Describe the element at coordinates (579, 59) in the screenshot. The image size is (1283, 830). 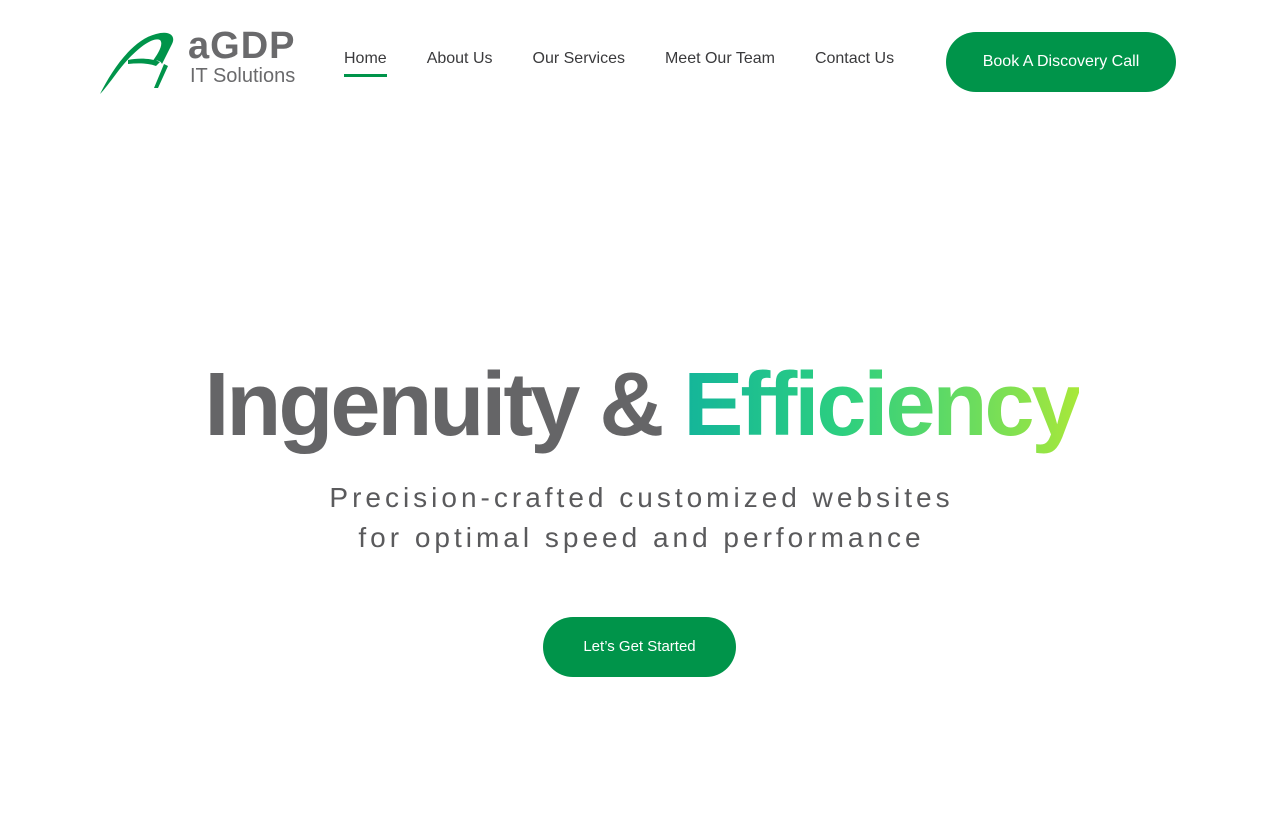
I see `nav-item-our-services: Our Services` at that location.